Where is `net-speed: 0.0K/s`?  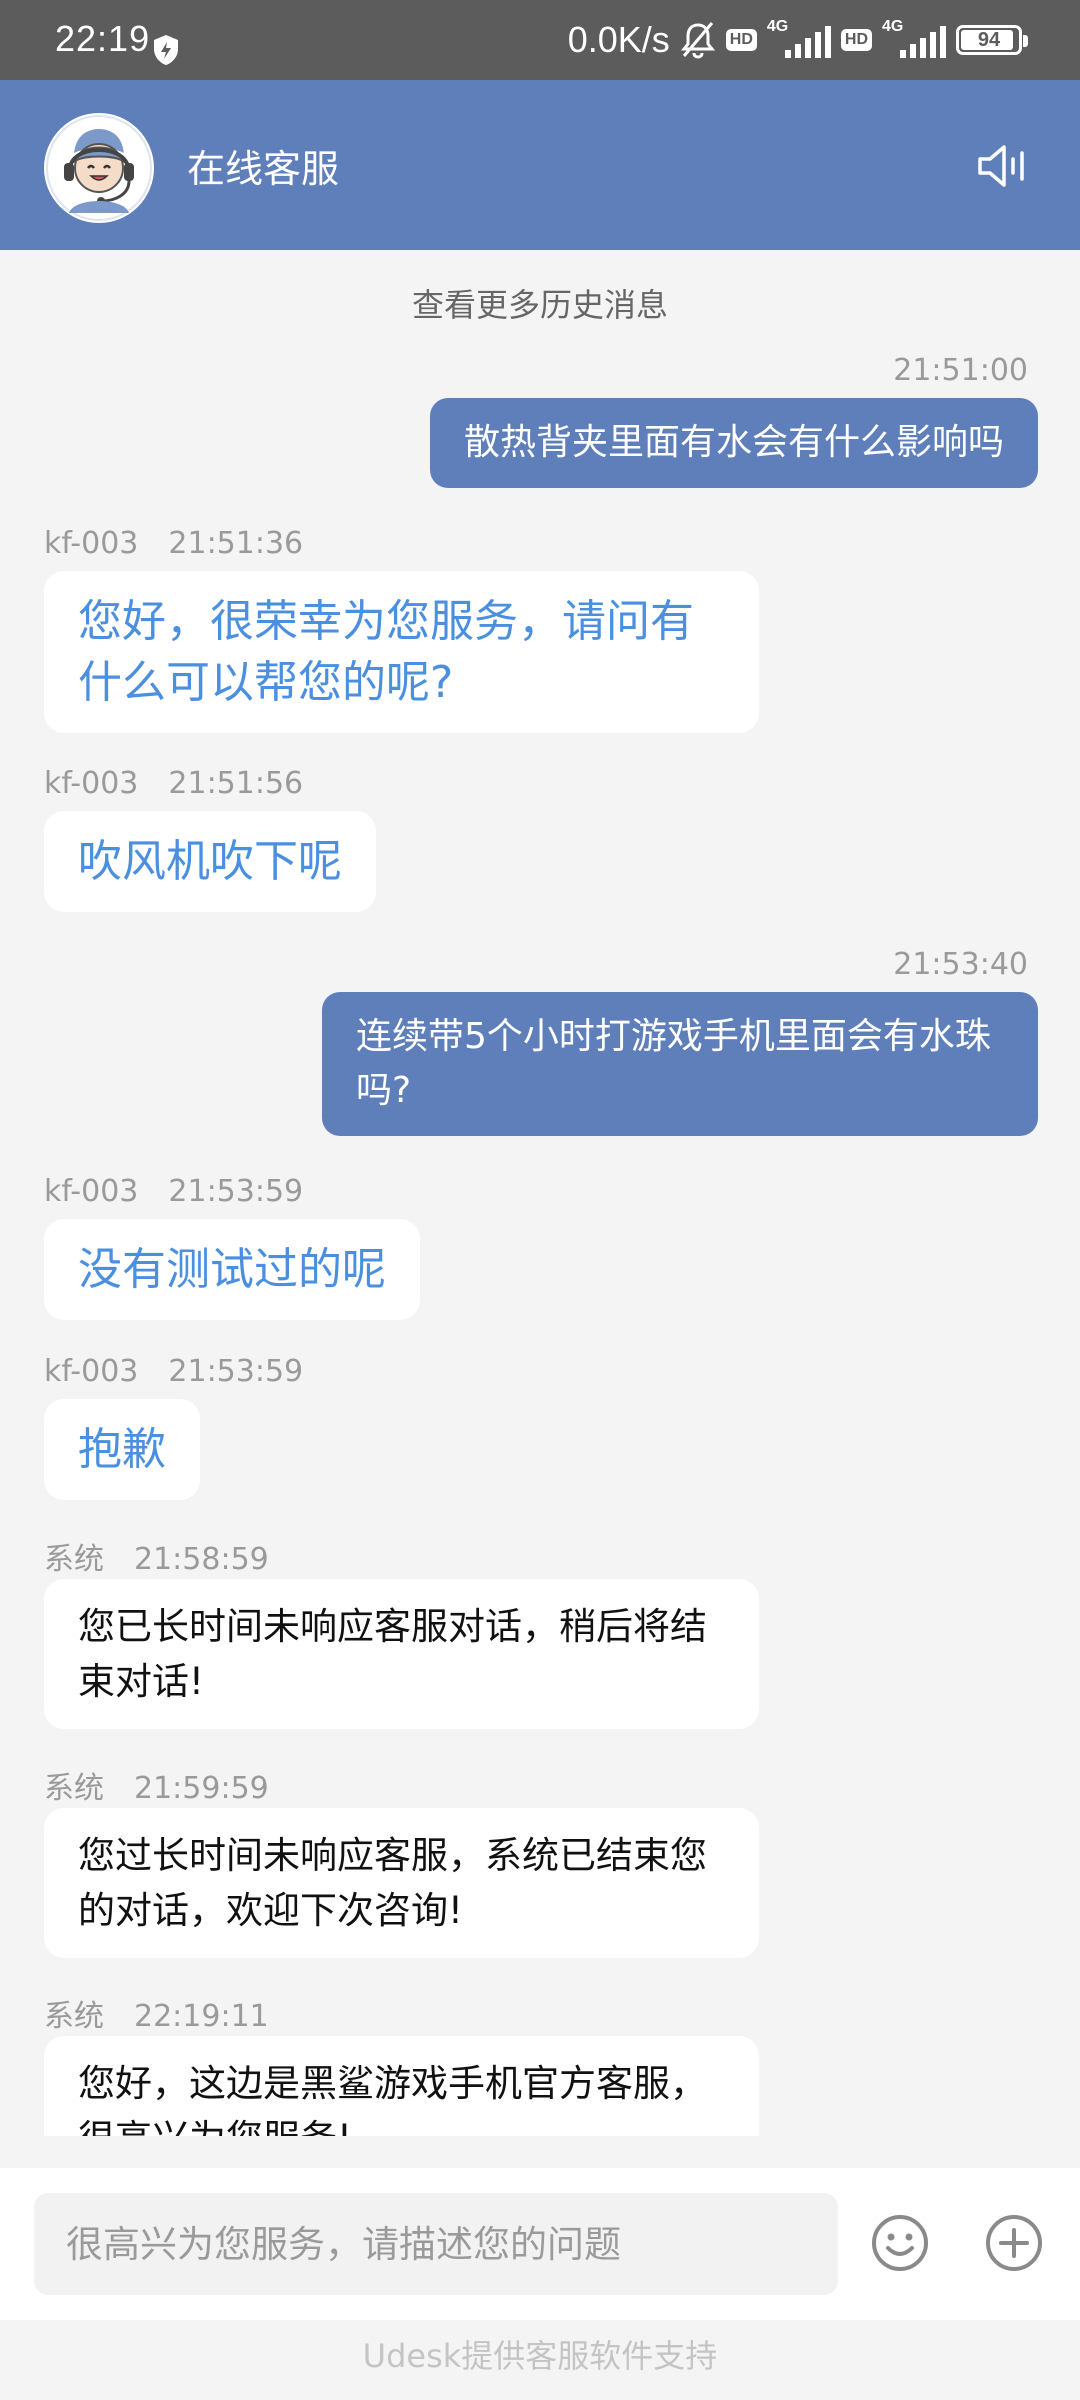
net-speed: 0.0K/s is located at coordinates (618, 39).